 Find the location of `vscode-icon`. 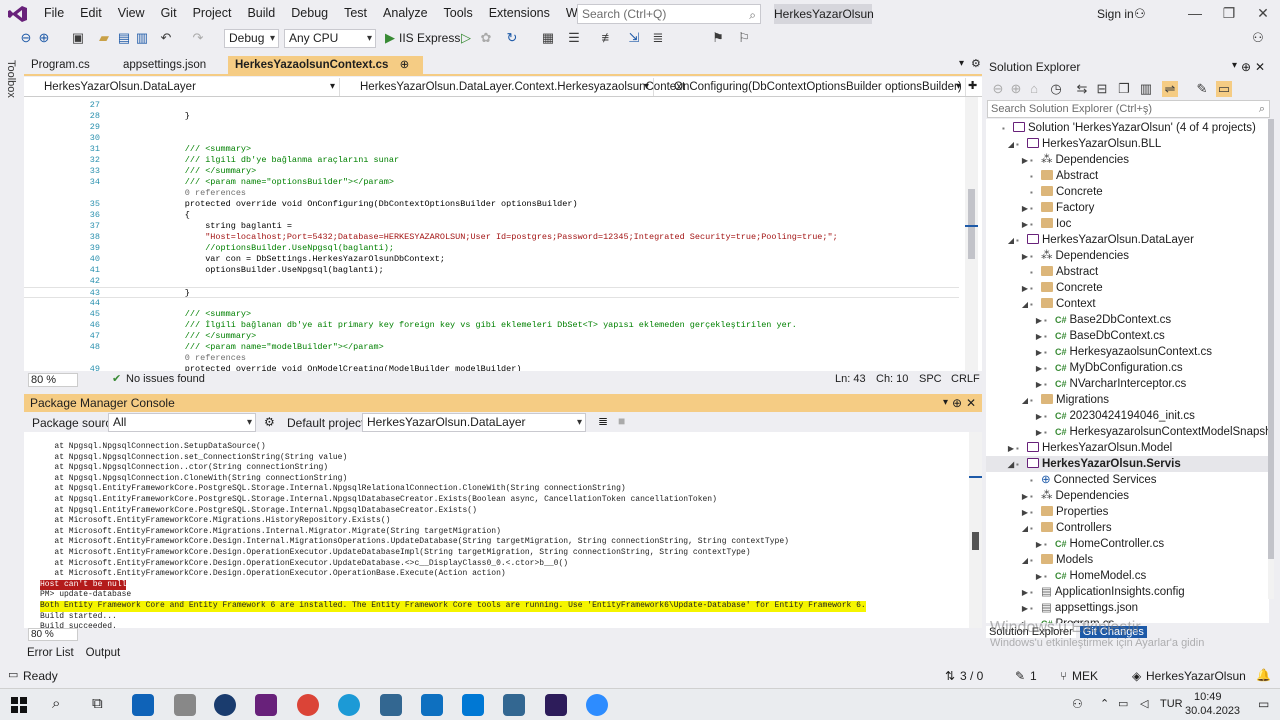

vscode-icon is located at coordinates (473, 705).